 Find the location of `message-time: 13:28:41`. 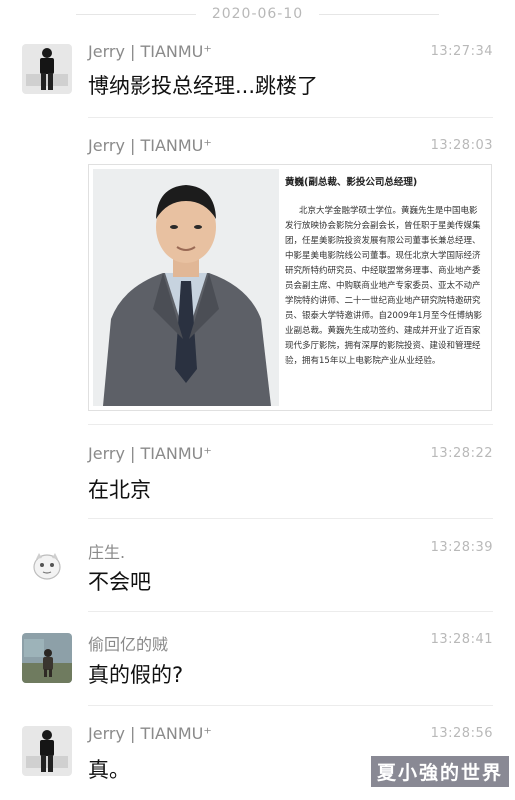

message-time: 13:28:41 is located at coordinates (461, 639).